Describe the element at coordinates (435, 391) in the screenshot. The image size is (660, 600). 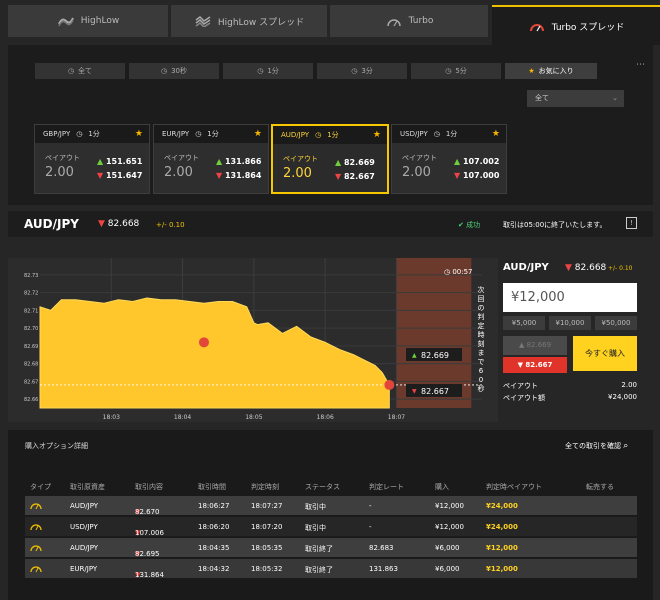
I see `low-rate-label: 82.667` at that location.